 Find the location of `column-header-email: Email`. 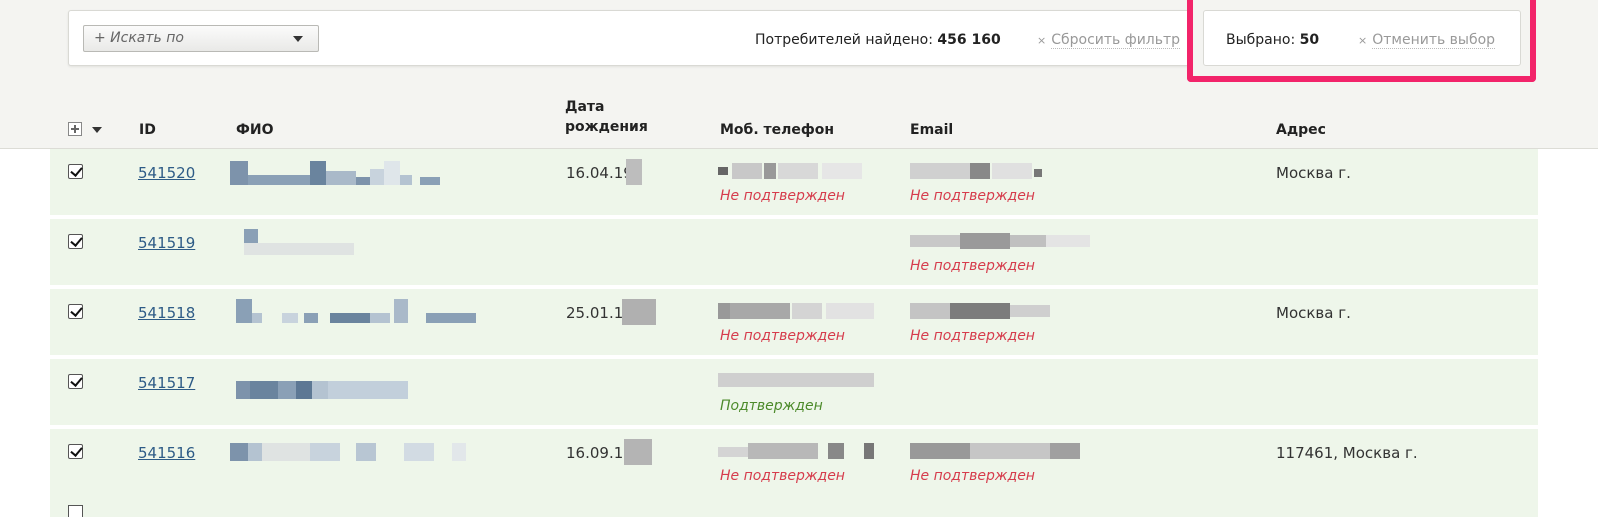

column-header-email: Email is located at coordinates (931, 130).